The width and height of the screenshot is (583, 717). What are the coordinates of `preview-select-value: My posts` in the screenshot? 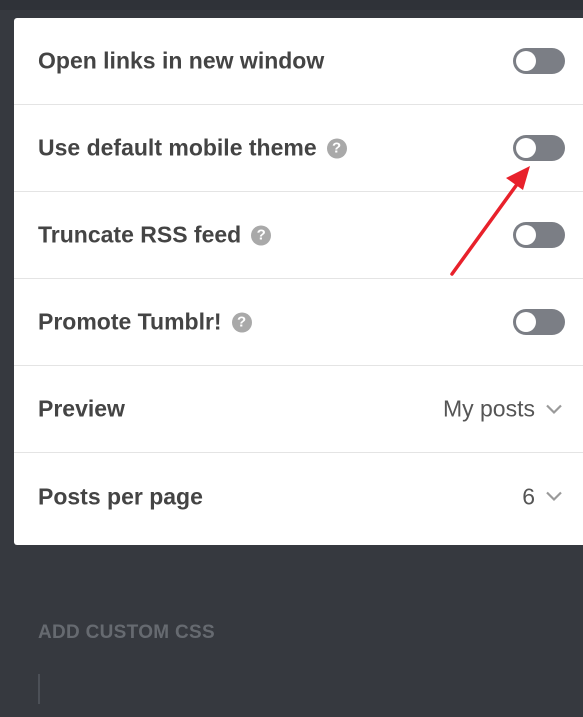 It's located at (488, 408).